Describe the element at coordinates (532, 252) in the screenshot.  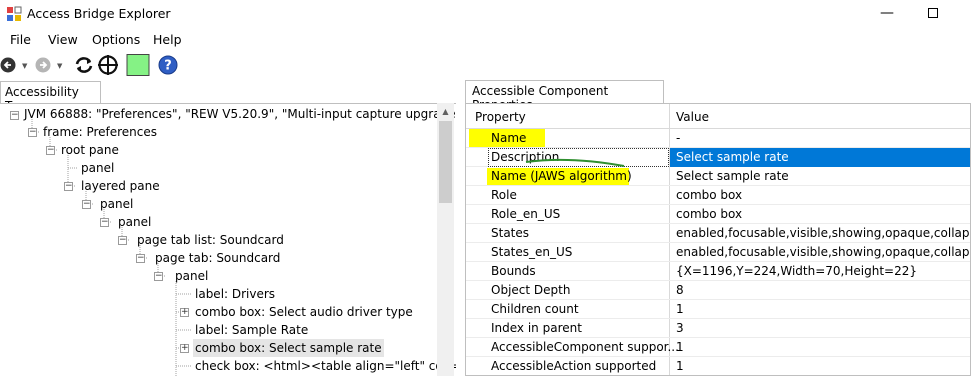
I see `property-name: States_en_US` at that location.